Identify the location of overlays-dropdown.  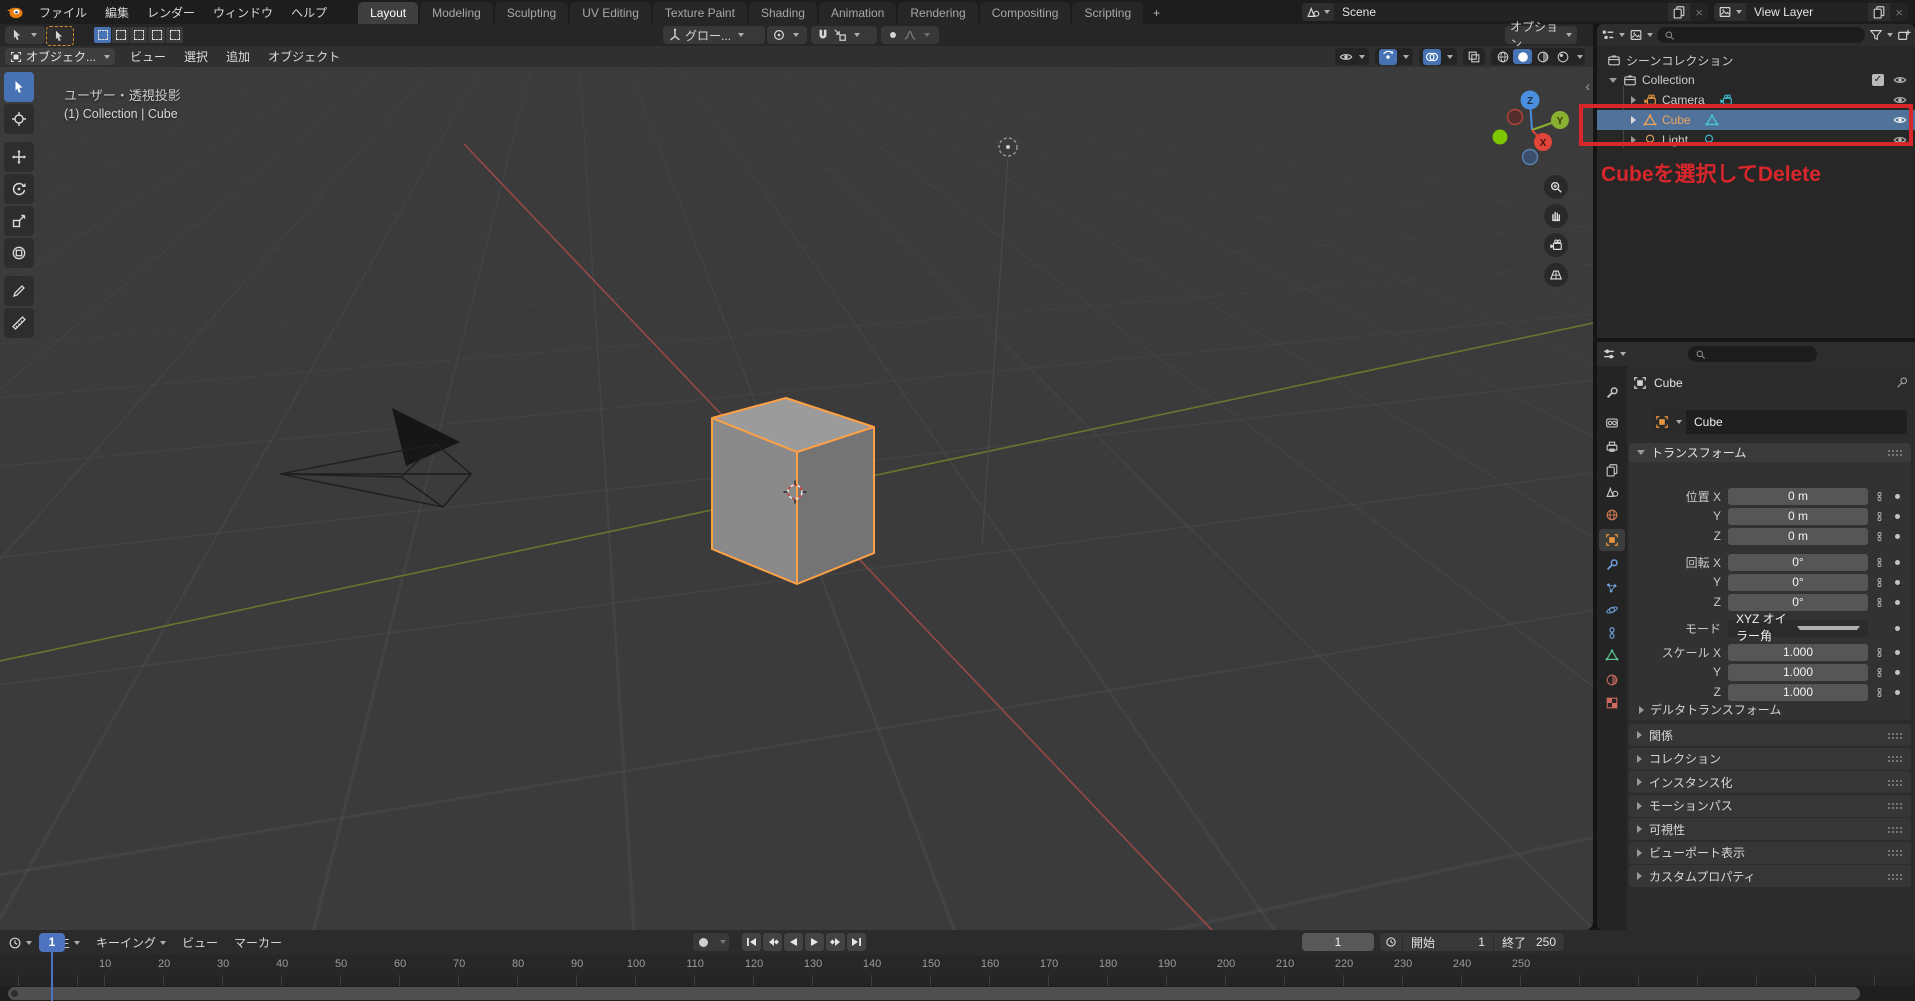
(1450, 56).